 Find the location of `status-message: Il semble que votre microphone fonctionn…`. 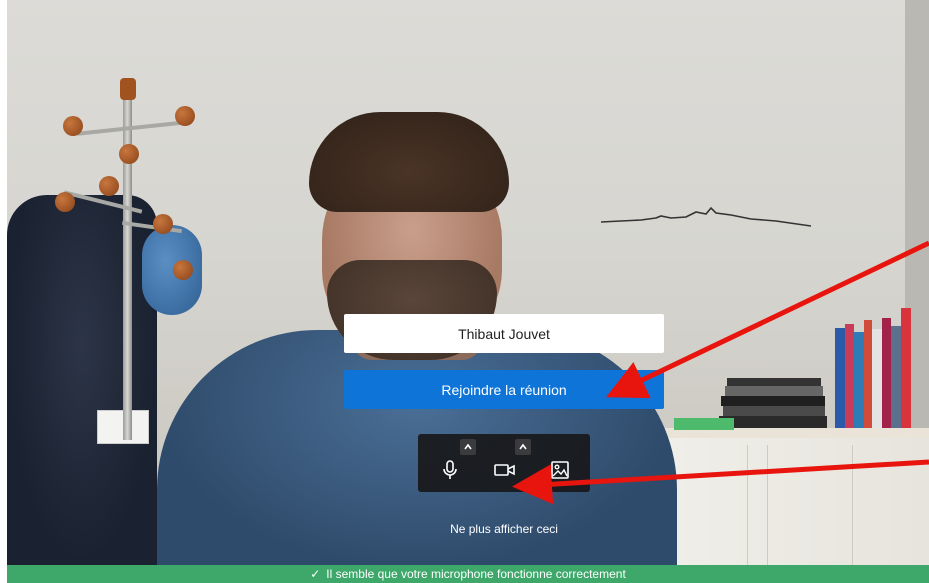

status-message: Il semble que votre microphone fonctionn… is located at coordinates (476, 574).